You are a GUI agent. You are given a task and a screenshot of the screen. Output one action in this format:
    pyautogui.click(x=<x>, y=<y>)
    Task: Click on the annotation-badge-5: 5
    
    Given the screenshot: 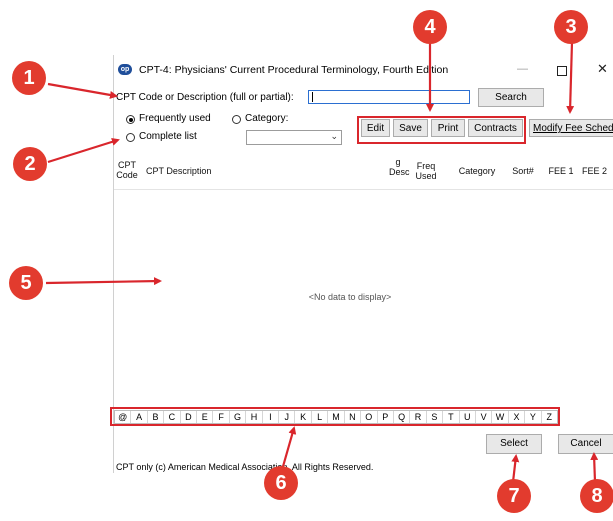 What is the action you would take?
    pyautogui.click(x=26, y=283)
    